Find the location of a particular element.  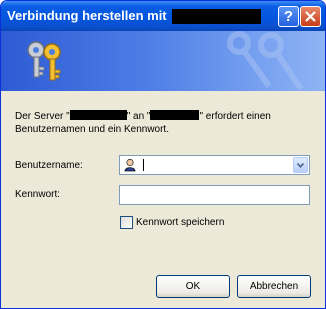

remember-password-checkbox is located at coordinates (126, 222).